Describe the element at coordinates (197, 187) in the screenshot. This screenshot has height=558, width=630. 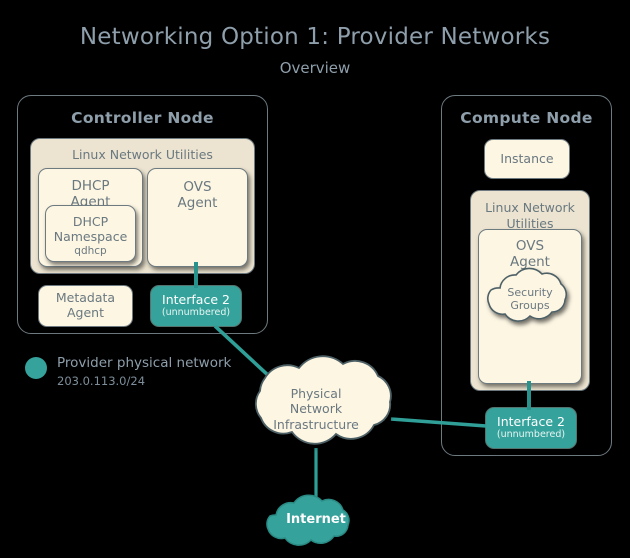
I see `controller-ovs-agent-label-line1: OVS` at that location.